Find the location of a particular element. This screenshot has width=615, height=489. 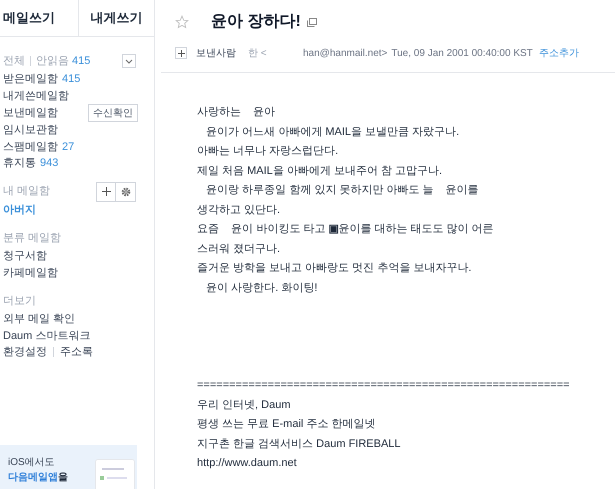

mail-date: Tue, 09 Jan 2001 00:40:00 KST is located at coordinates (462, 53).